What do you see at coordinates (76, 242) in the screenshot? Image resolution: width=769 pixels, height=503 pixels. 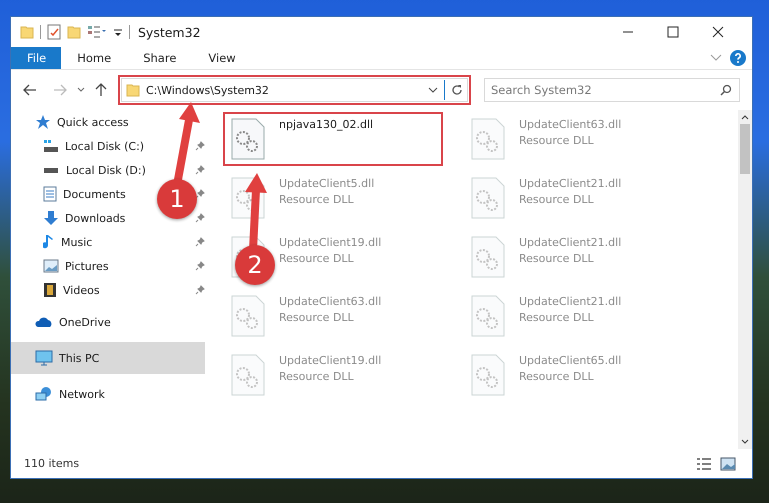 I see `sidebar-label: Music` at bounding box center [76, 242].